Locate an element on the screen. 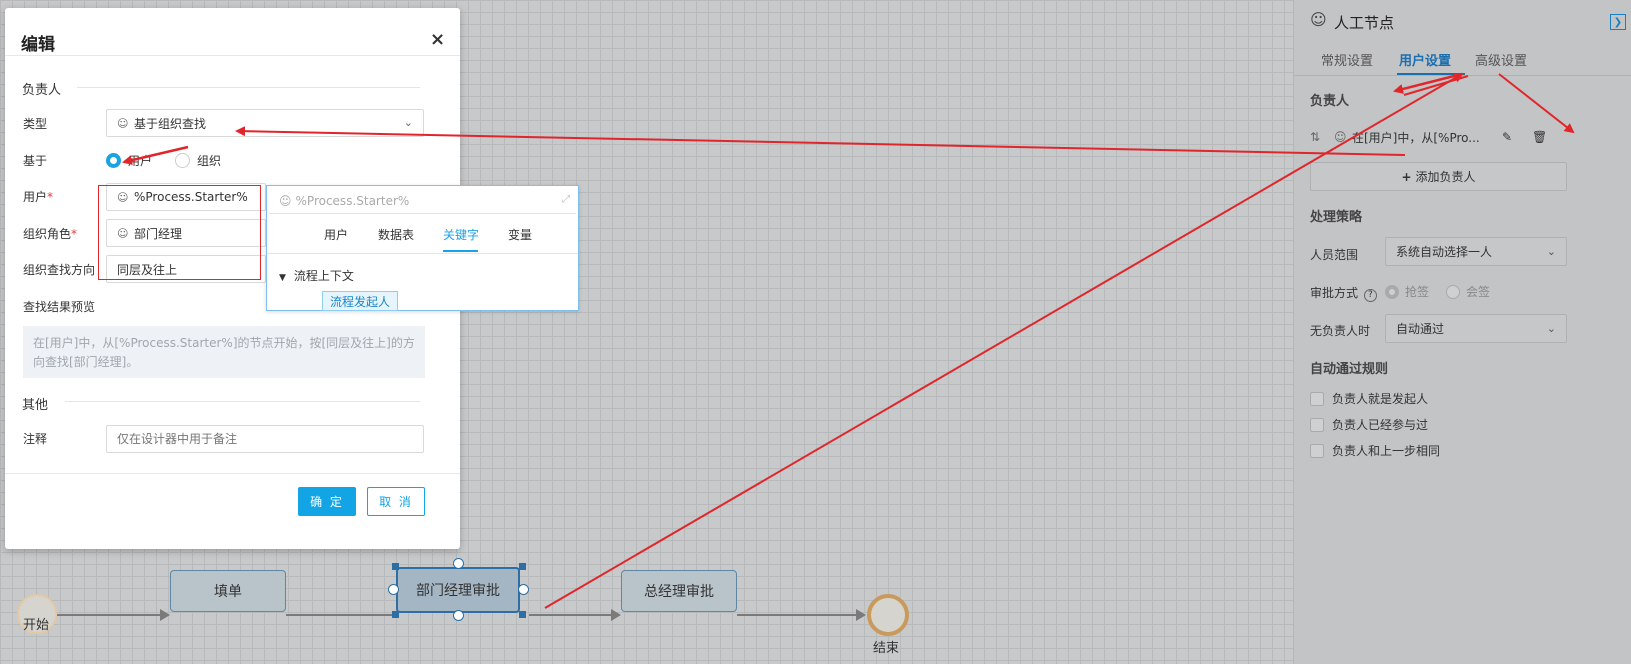  radio-user-label: 用户 is located at coordinates (140, 161).